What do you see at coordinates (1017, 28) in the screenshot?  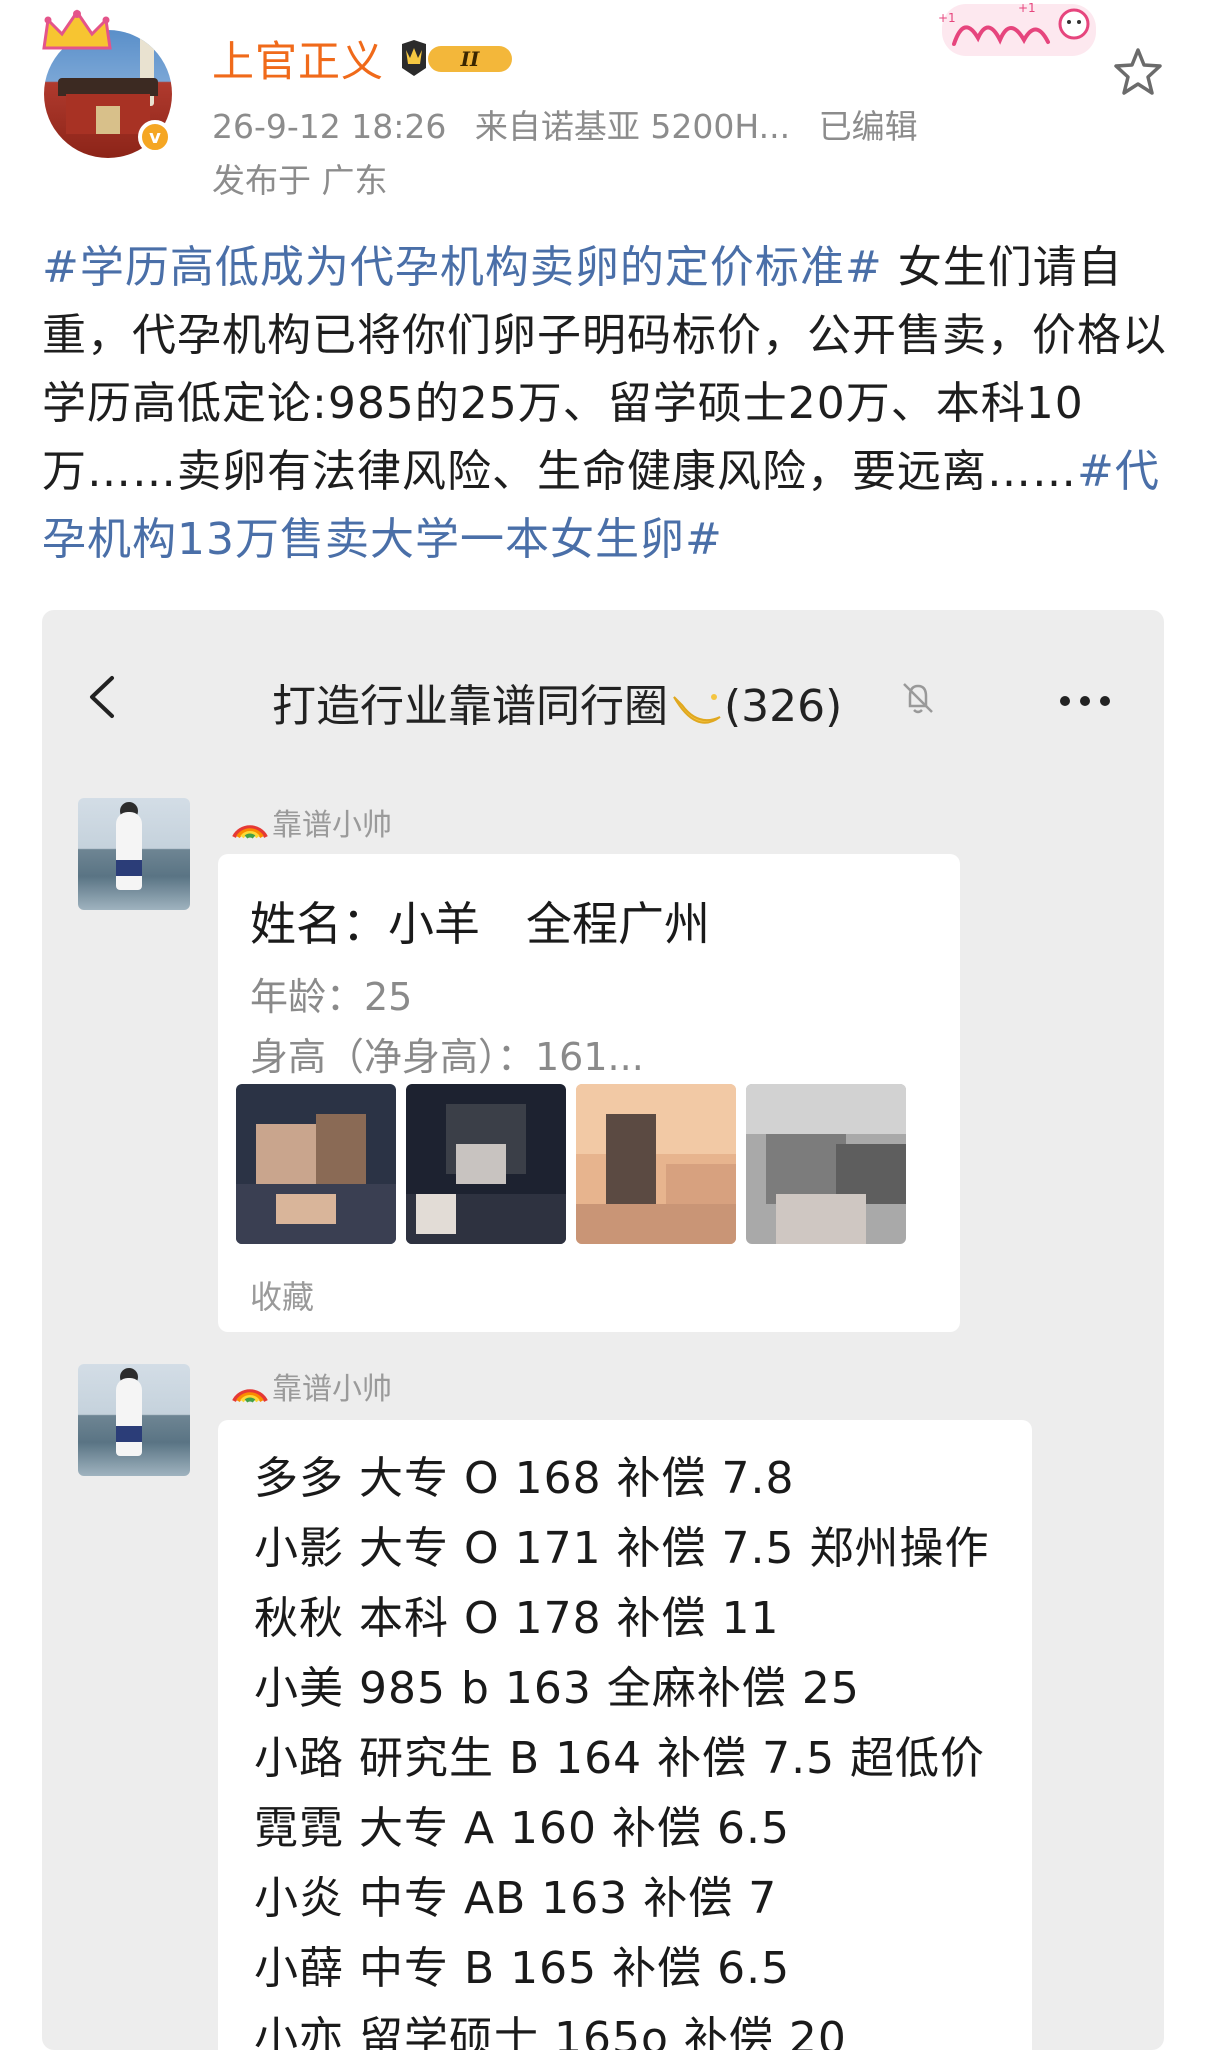 I see `sticker-decoration: +1 +1` at bounding box center [1017, 28].